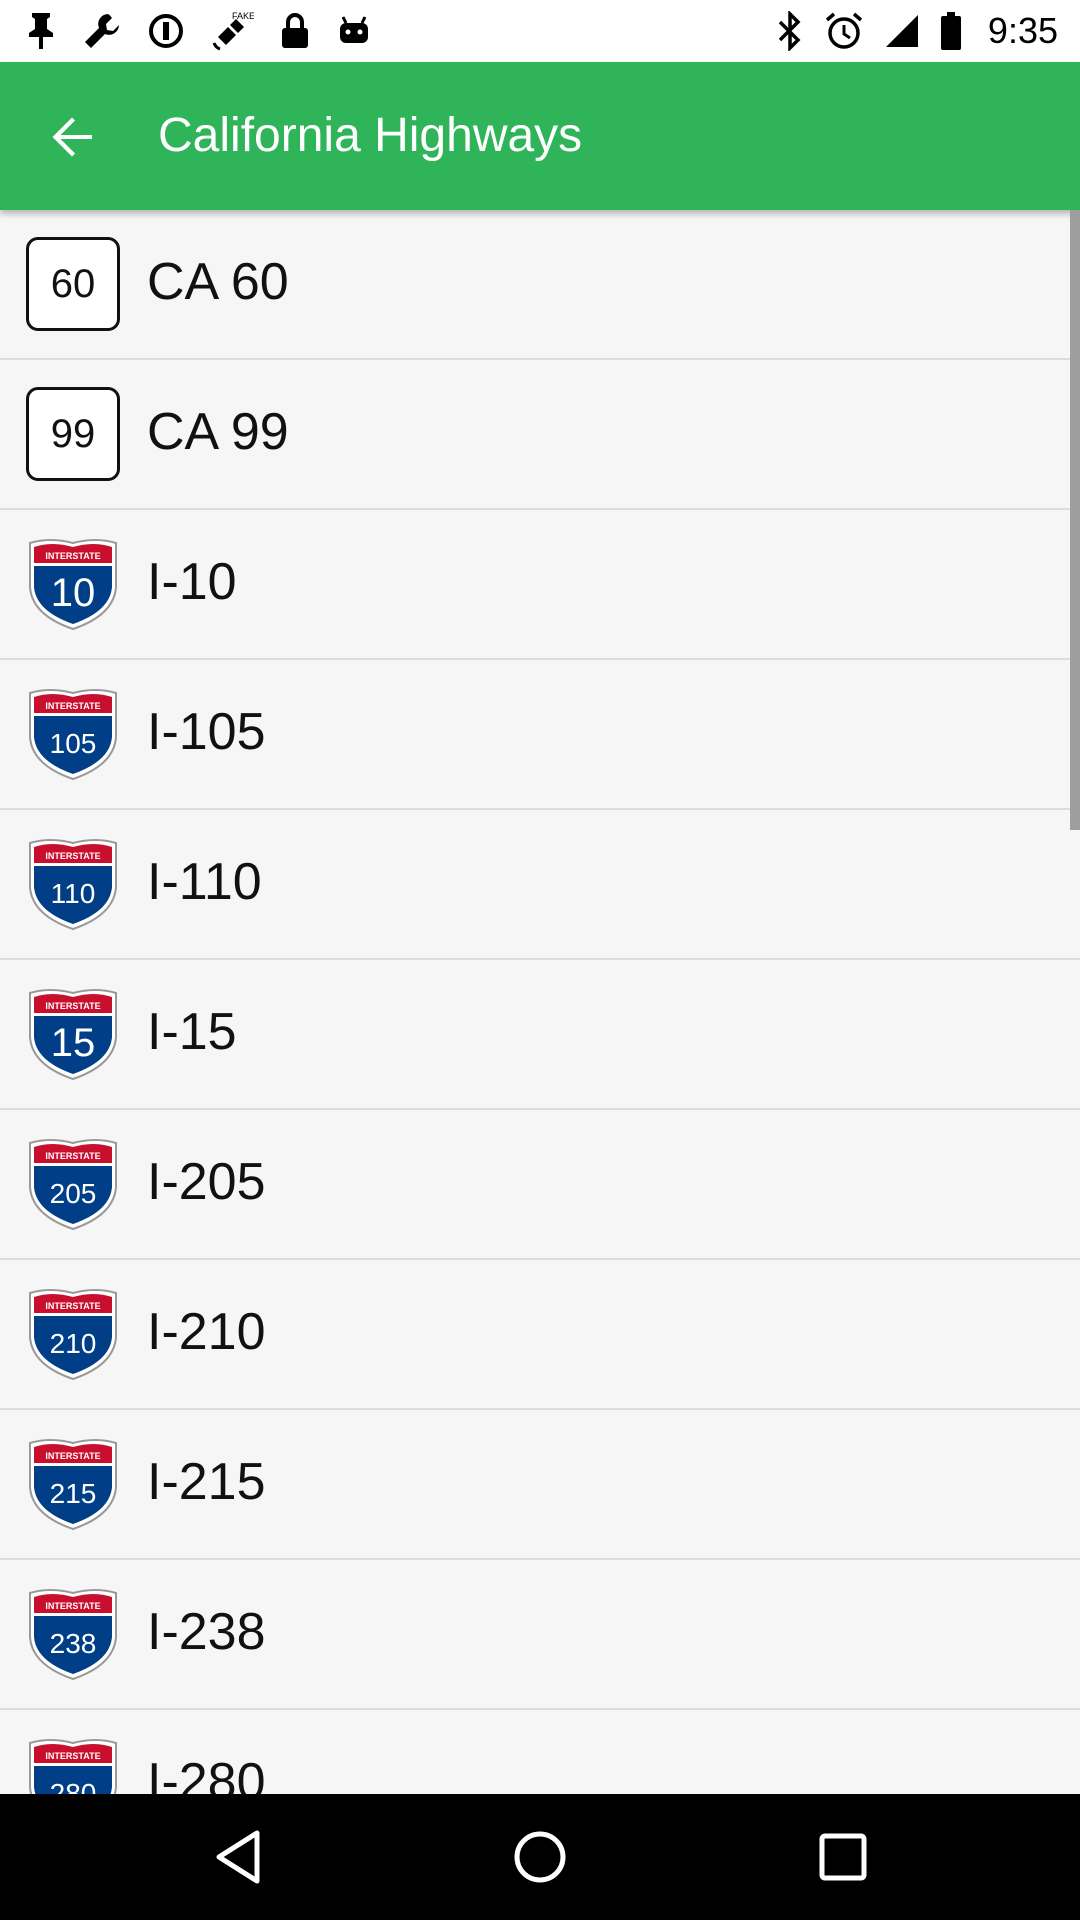 This screenshot has width=1080, height=1920. I want to click on highway-name: I-210, so click(206, 1332).